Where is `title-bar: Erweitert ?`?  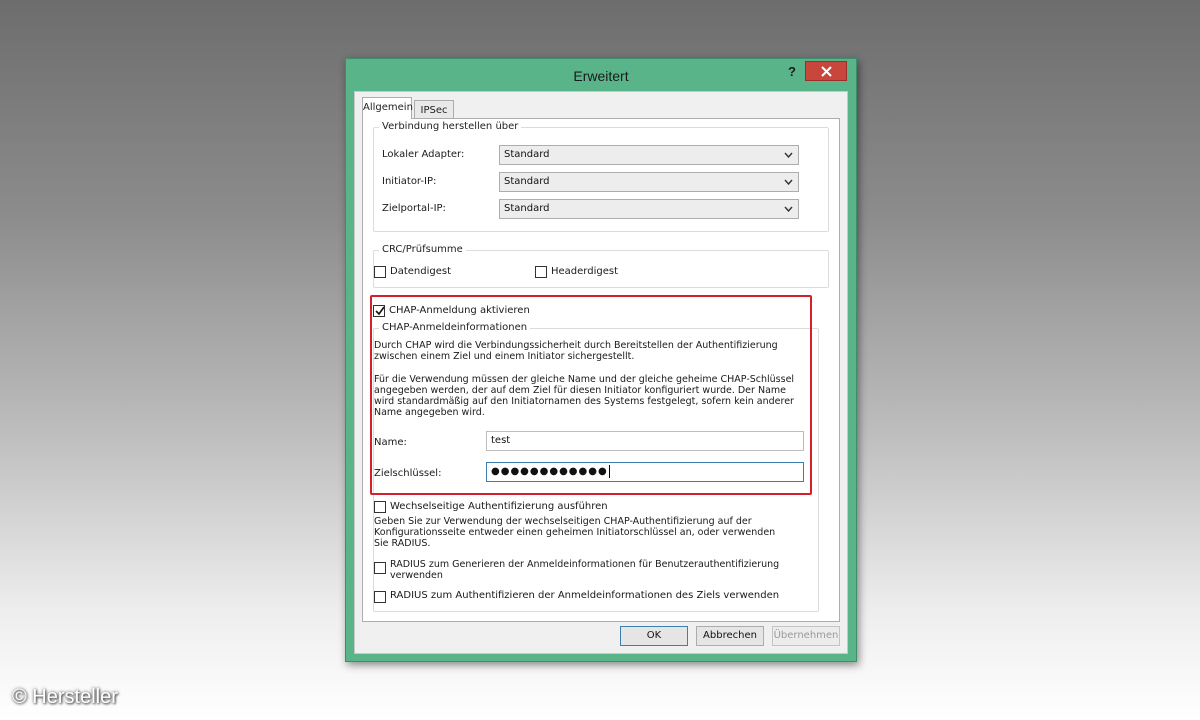 title-bar: Erweitert ? is located at coordinates (601, 75).